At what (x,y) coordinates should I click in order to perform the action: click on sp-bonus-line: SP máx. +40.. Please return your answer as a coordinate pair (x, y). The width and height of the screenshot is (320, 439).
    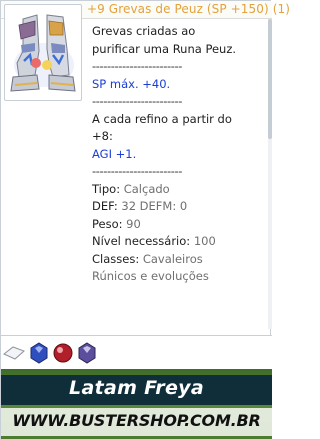
    Looking at the image, I should click on (131, 83).